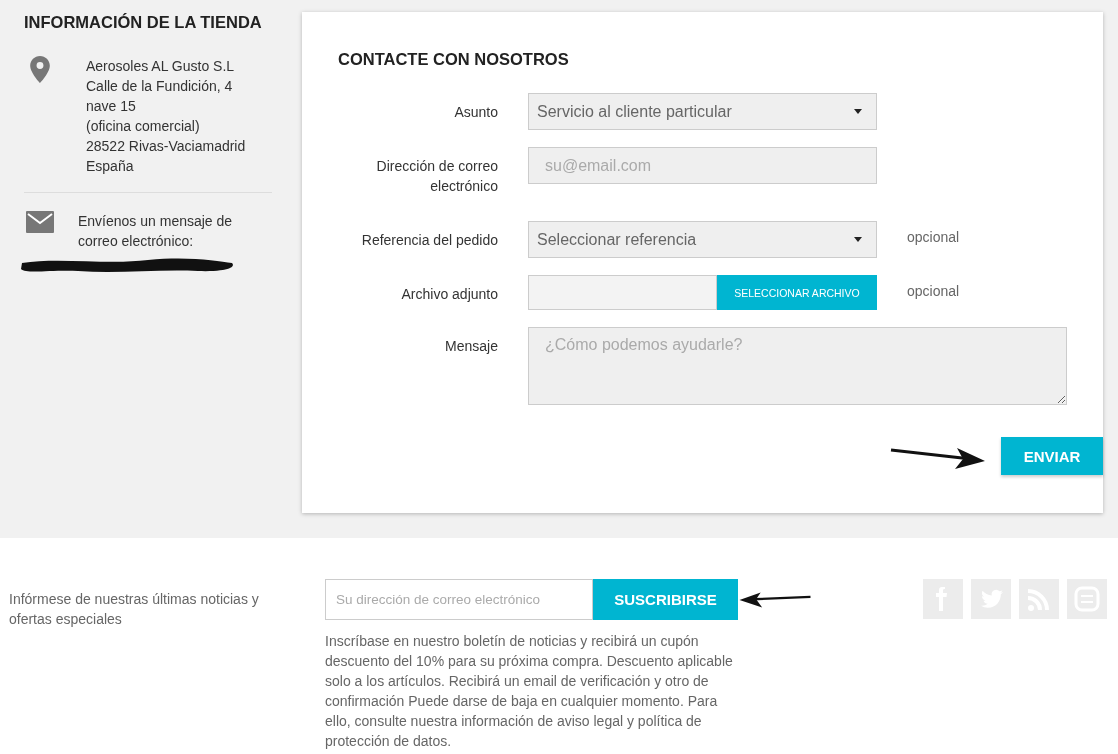 The height and width of the screenshot is (754, 1118). What do you see at coordinates (449, 294) in the screenshot?
I see `field-label: Archivo adjunto` at bounding box center [449, 294].